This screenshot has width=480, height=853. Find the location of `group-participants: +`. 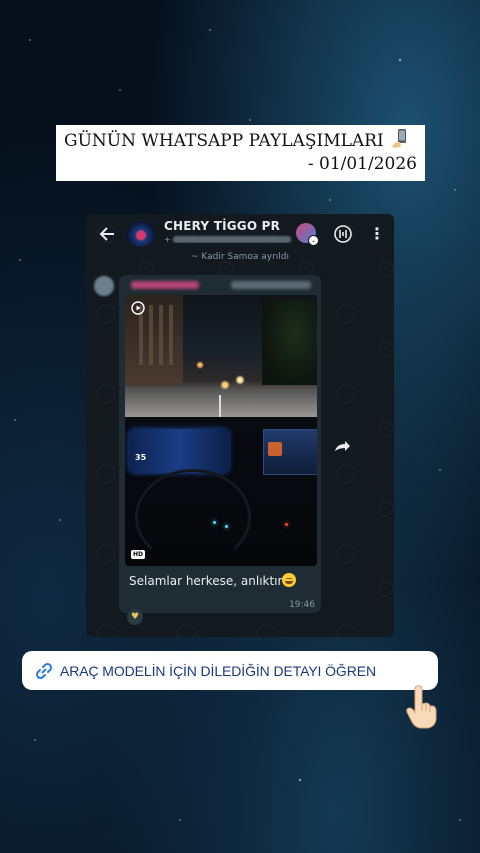

group-participants: + is located at coordinates (229, 239).